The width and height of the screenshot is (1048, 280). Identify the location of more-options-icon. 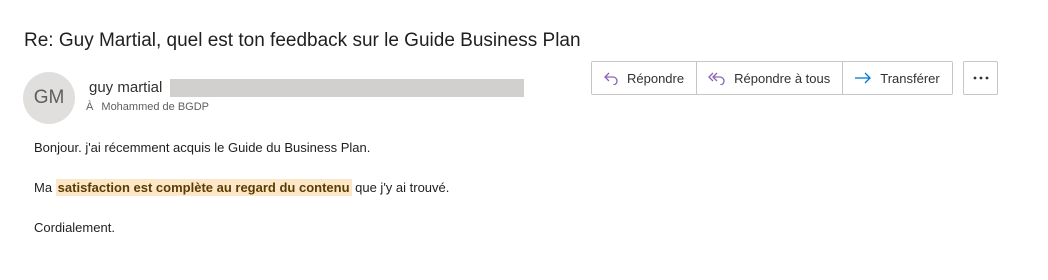
(980, 78).